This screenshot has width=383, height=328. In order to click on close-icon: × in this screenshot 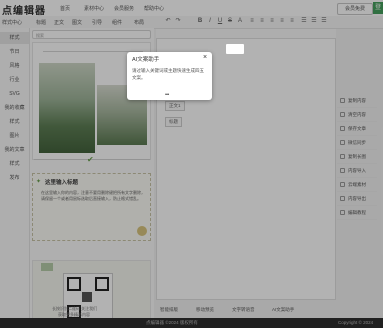, I will do `click(205, 57)`.